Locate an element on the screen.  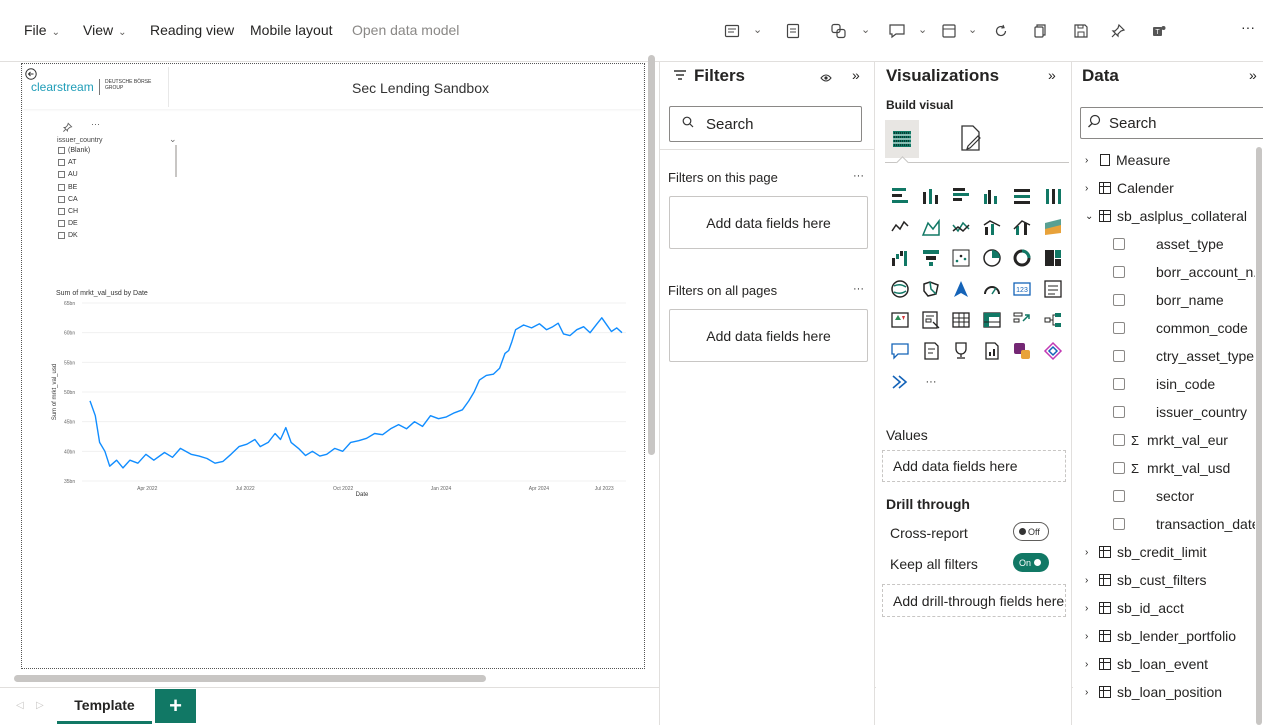
field-isin-code: isin_code is located at coordinates (1164, 384).